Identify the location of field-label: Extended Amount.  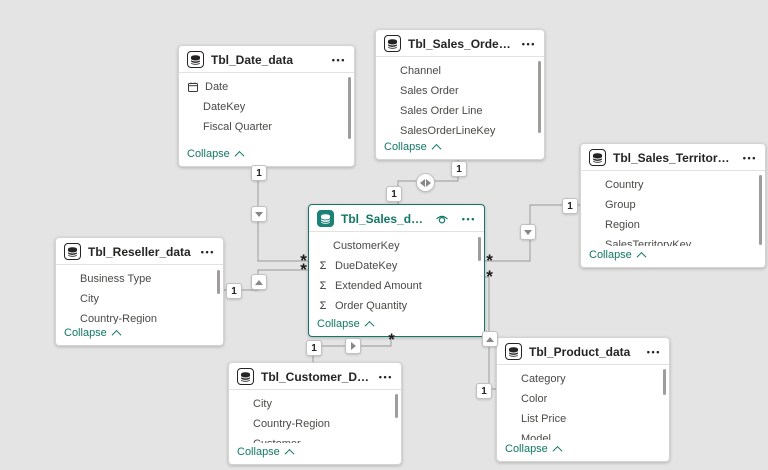
(378, 286).